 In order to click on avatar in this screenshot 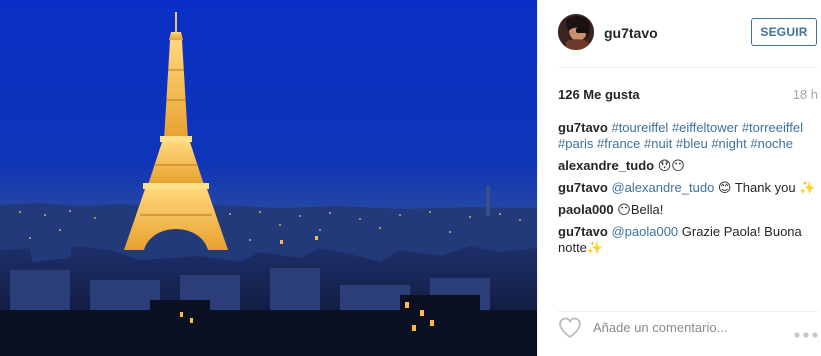, I will do `click(576, 32)`.